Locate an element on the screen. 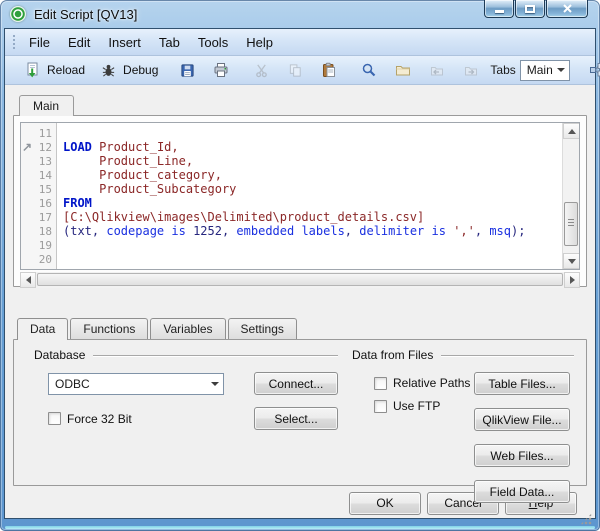  horizontal-scrollbar is located at coordinates (300, 280).